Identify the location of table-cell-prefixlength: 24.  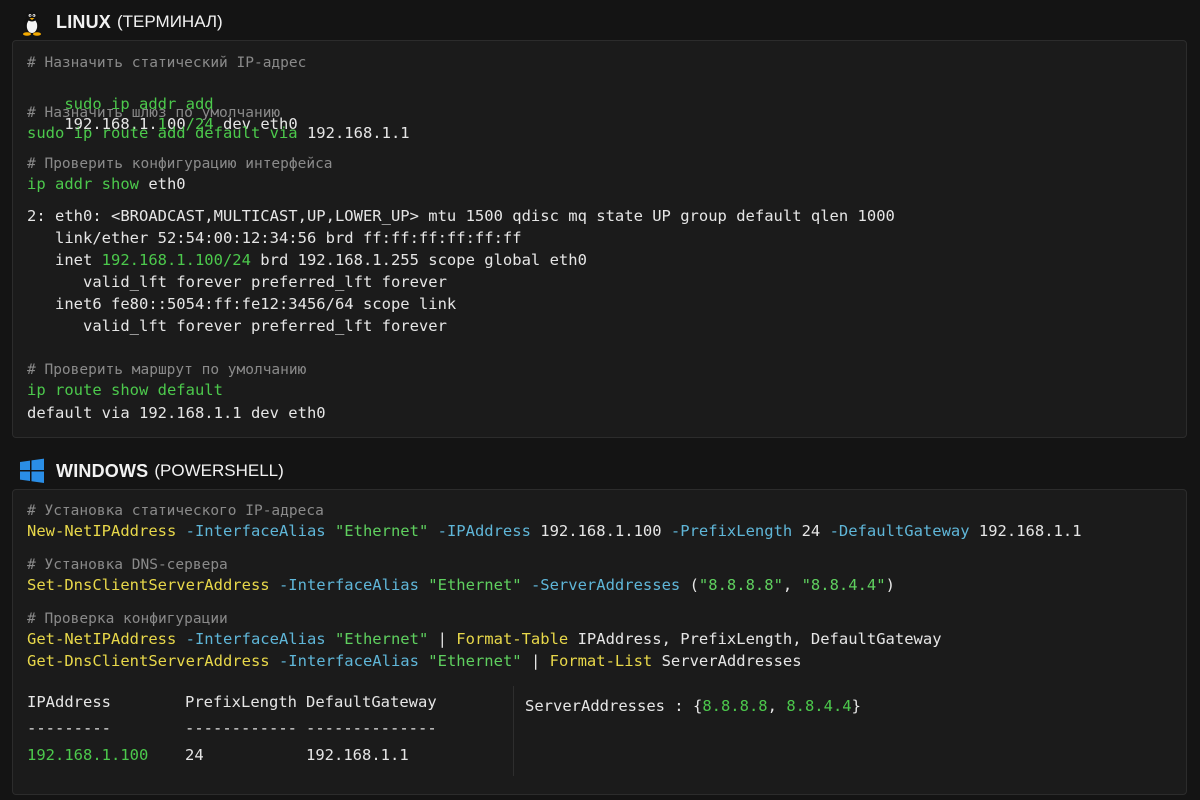
(194, 755).